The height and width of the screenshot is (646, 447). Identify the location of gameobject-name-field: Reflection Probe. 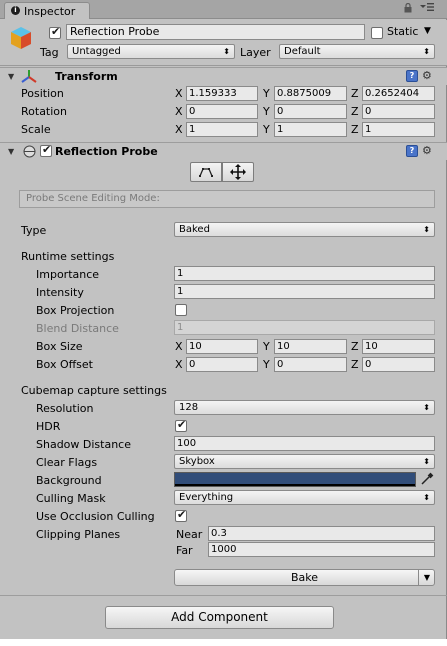
(215, 32).